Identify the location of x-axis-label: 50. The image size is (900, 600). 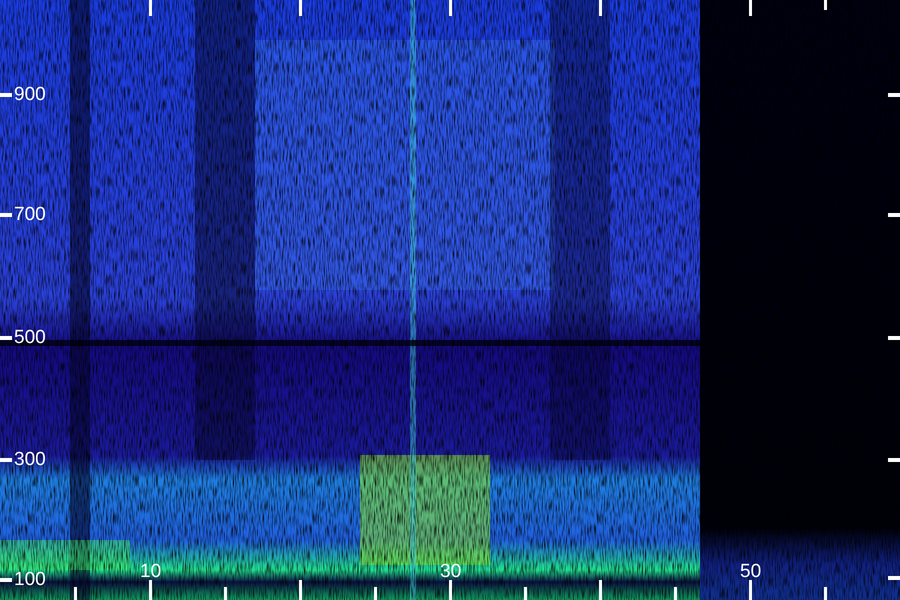
(751, 571).